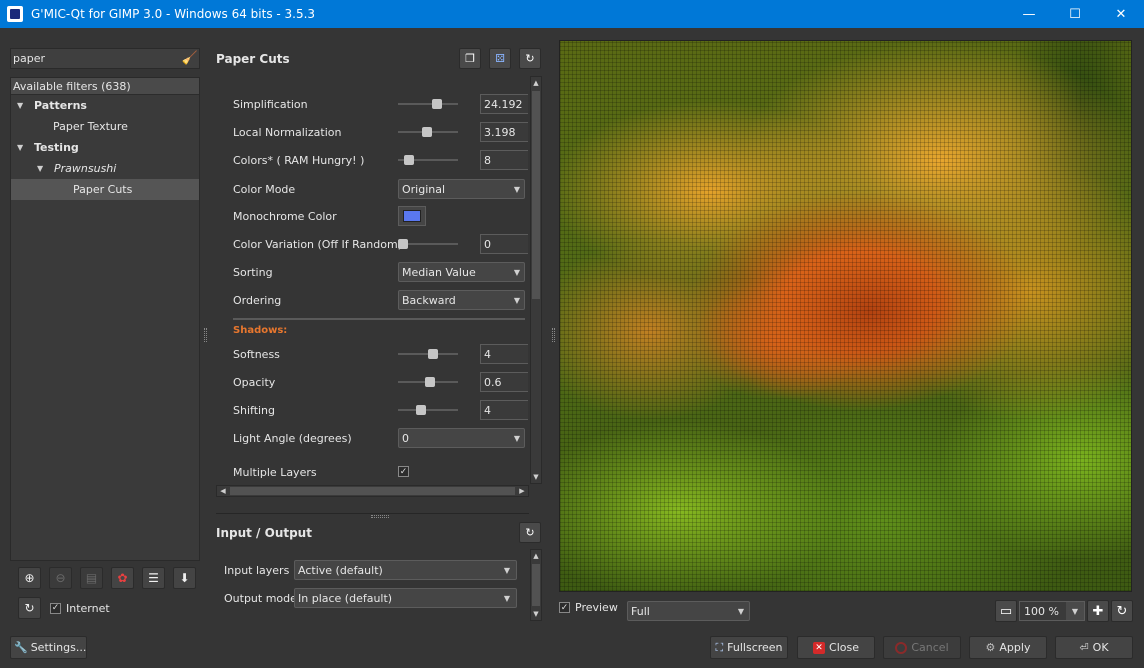 The width and height of the screenshot is (1144, 668). What do you see at coordinates (564, 607) in the screenshot?
I see `preview-checkbox: ✓` at bounding box center [564, 607].